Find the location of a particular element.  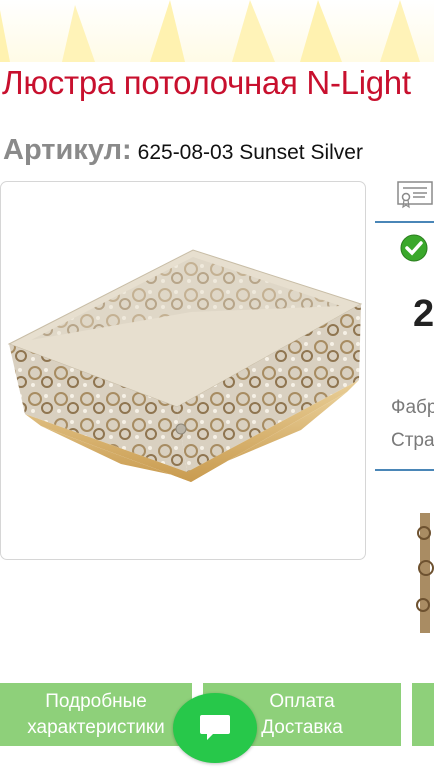

tab-next-partial is located at coordinates (423, 714).